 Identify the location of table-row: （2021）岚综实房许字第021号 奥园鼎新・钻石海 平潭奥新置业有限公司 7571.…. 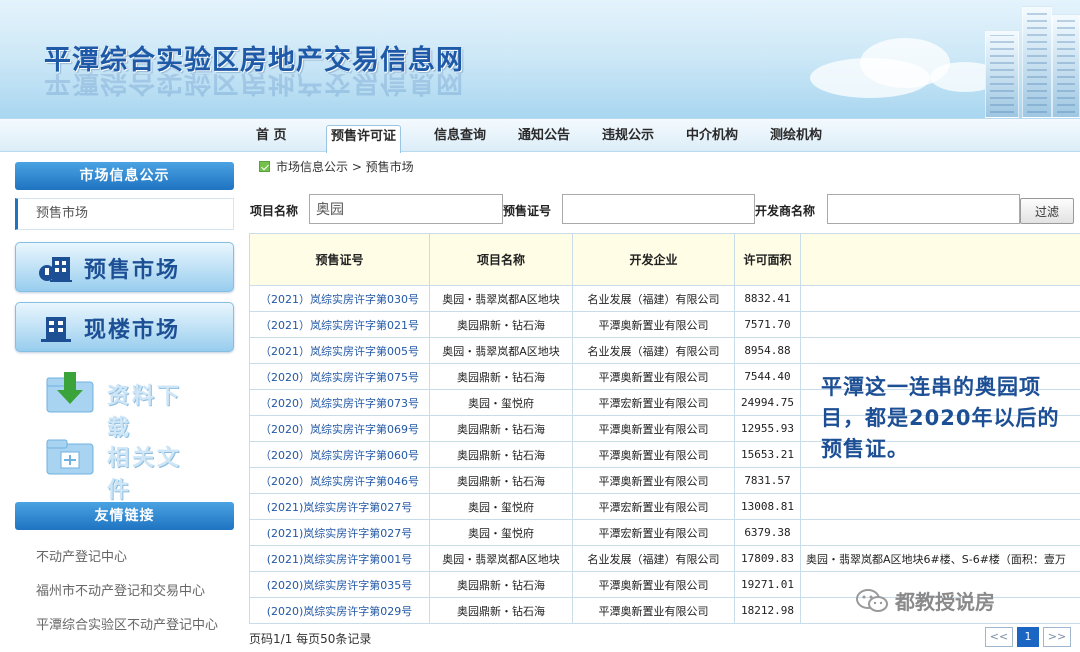
(664, 324).